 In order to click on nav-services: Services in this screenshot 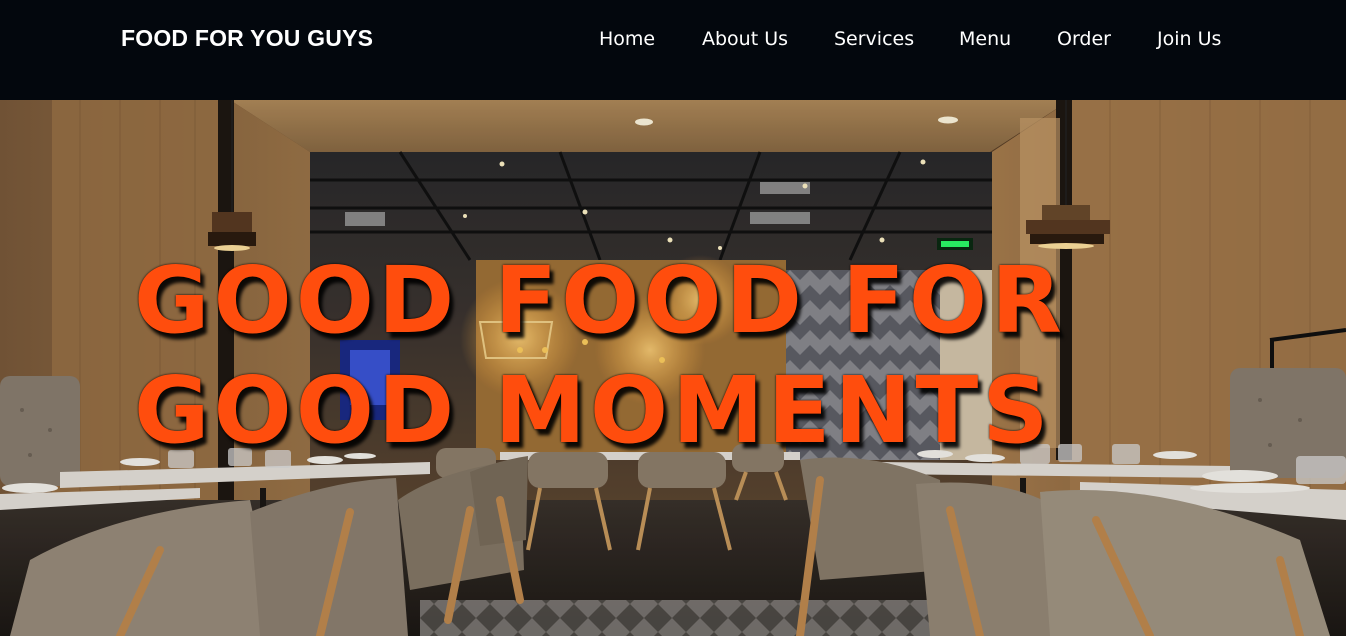, I will do `click(874, 39)`.